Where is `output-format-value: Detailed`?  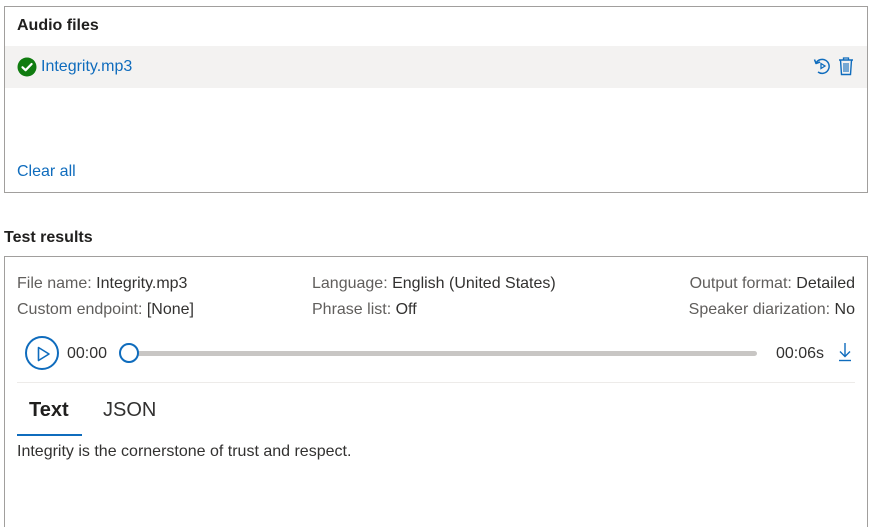
output-format-value: Detailed is located at coordinates (825, 283).